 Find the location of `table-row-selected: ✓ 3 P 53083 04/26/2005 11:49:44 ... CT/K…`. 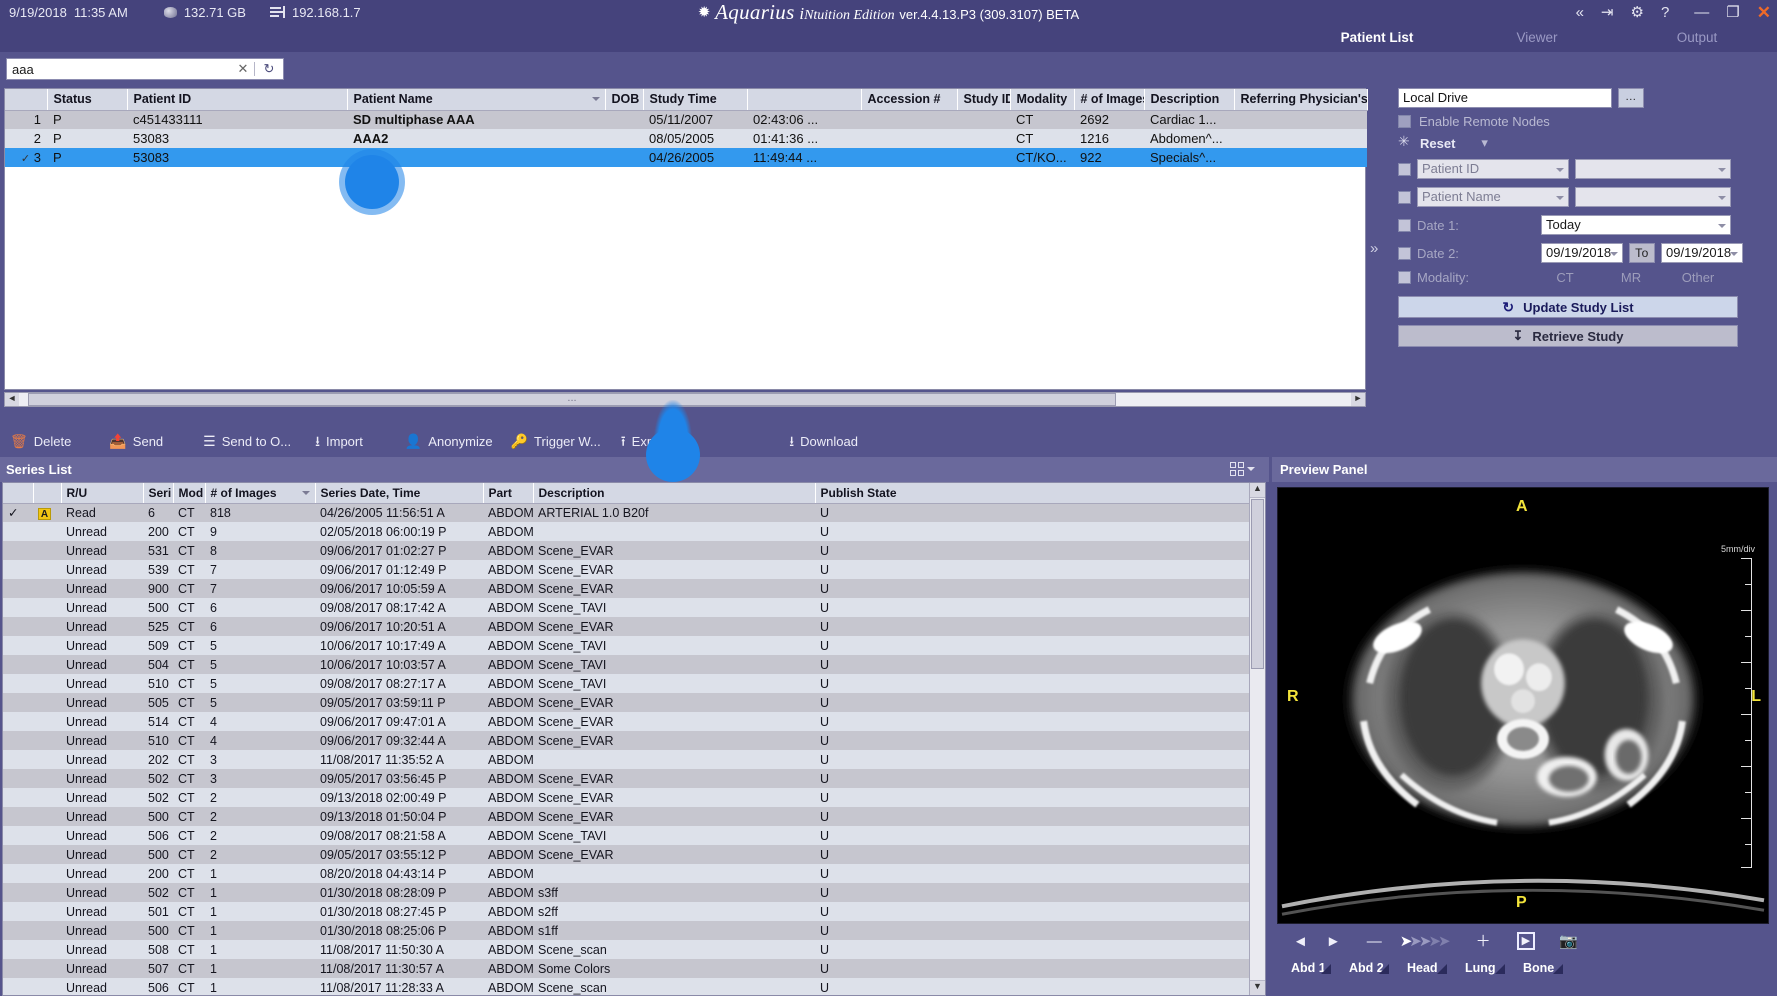

table-row-selected: ✓ 3 P 53083 04/26/2005 11:49:44 ... CT/K… is located at coordinates (686, 157).